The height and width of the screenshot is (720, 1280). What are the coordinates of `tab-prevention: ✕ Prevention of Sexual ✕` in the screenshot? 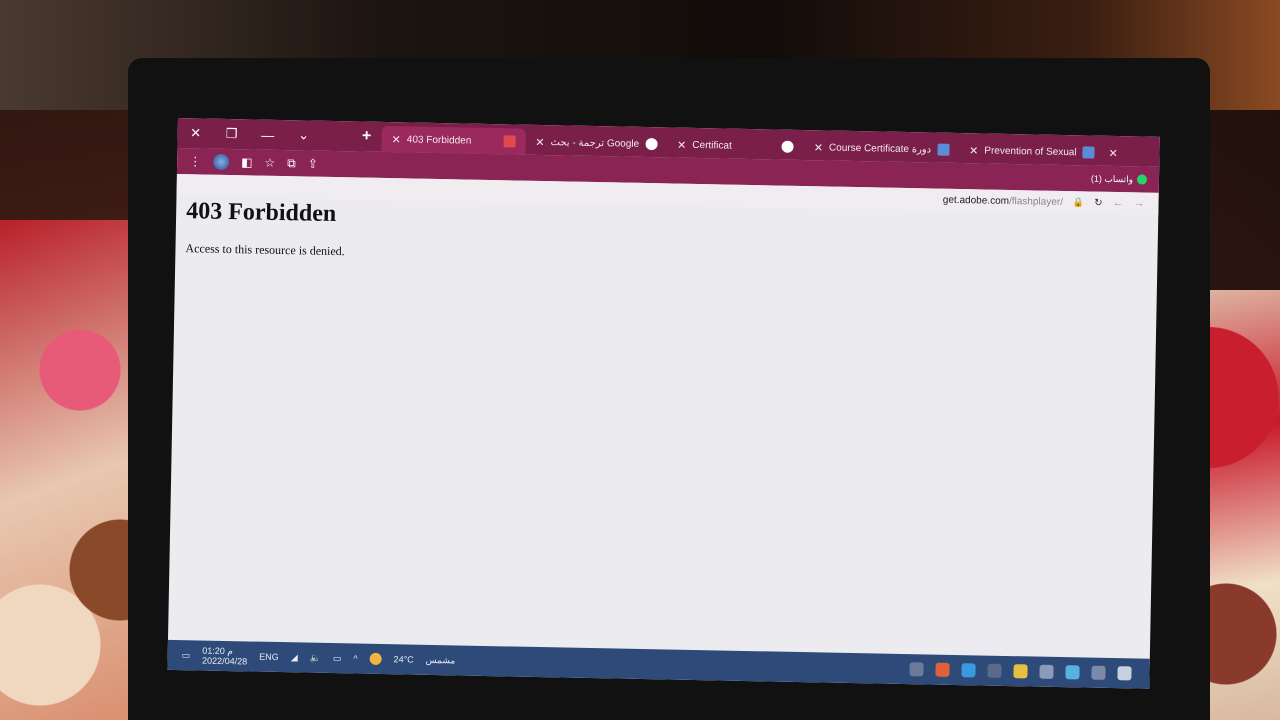 It's located at (1043, 151).